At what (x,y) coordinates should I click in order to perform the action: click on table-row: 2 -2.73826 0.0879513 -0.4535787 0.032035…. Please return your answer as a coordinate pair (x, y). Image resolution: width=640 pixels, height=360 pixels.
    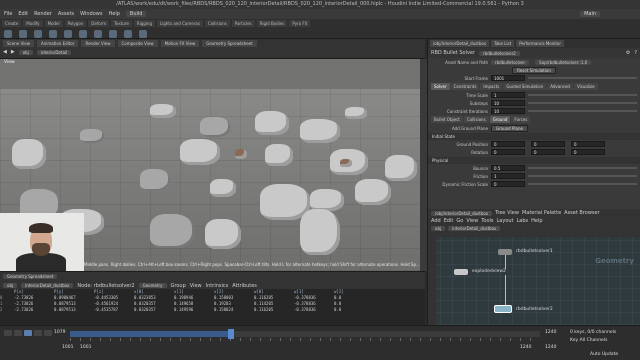
    Looking at the image, I should click on (212, 310).